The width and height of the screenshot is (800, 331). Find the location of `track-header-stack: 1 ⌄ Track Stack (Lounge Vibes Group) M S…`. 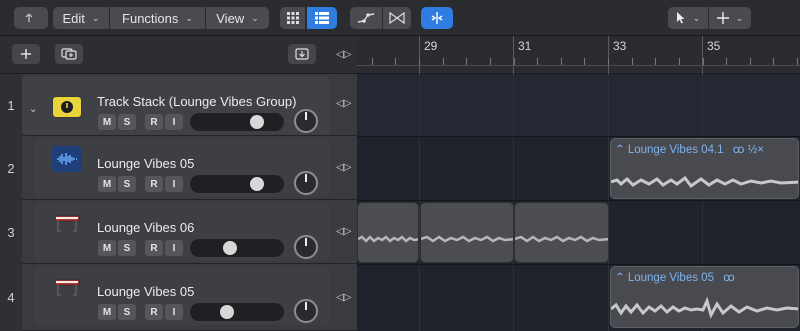

track-header-stack: 1 ⌄ Track Stack (Lounge Vibes Group) M S… is located at coordinates (178, 105).